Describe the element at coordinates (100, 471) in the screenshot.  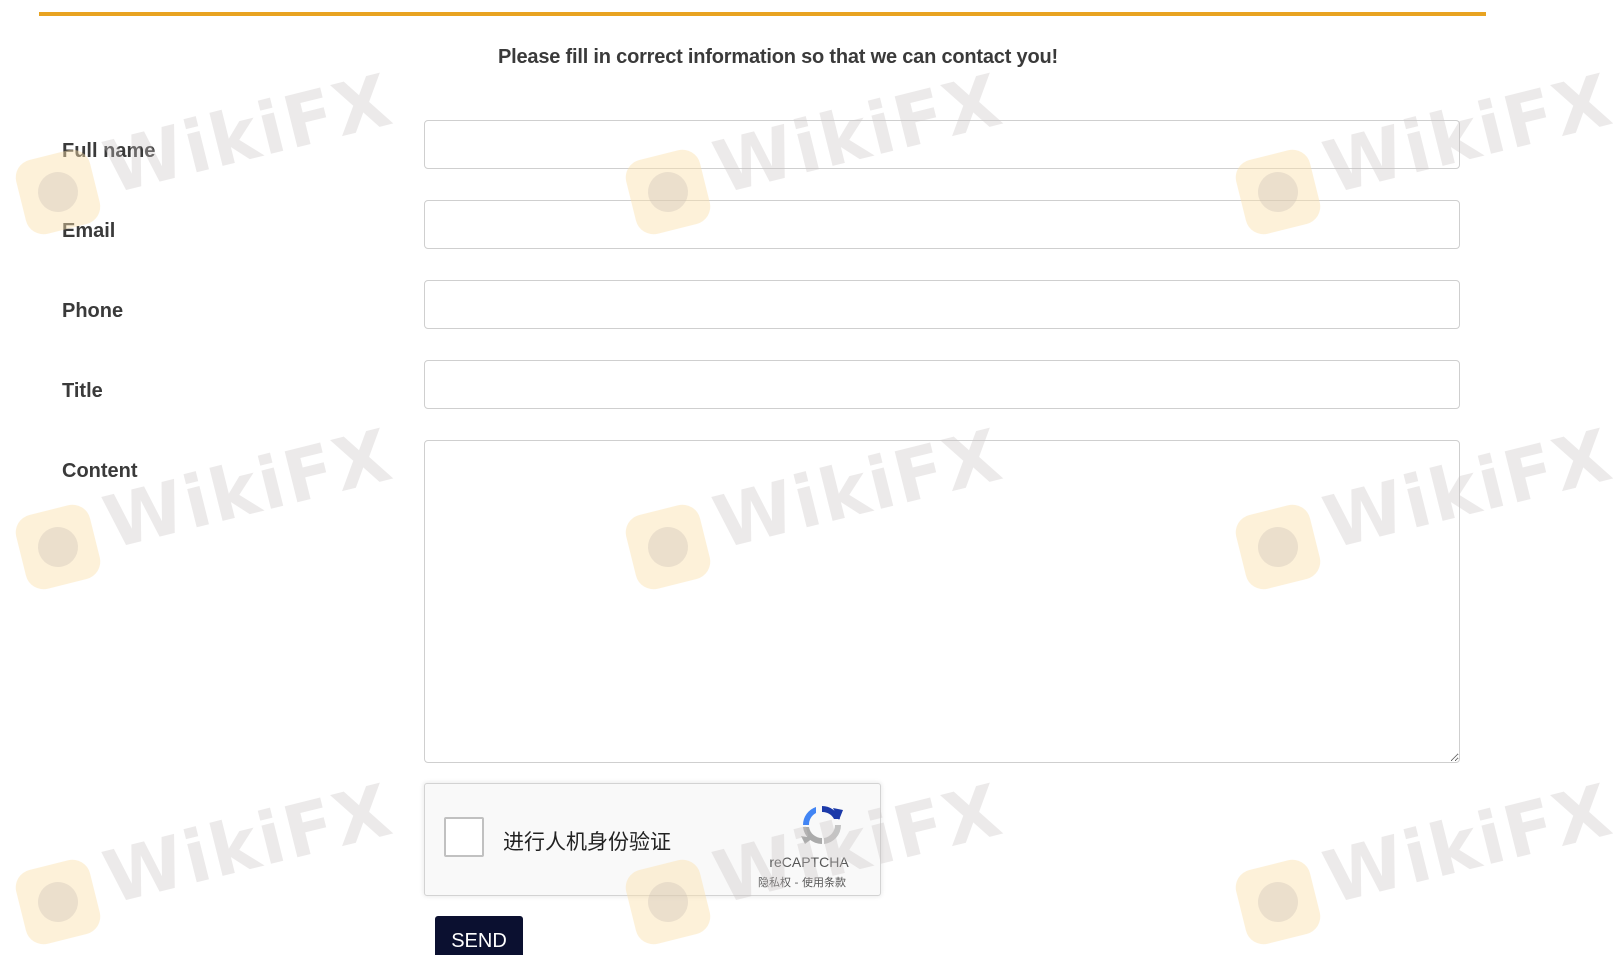
I see `content-label: Content` at that location.